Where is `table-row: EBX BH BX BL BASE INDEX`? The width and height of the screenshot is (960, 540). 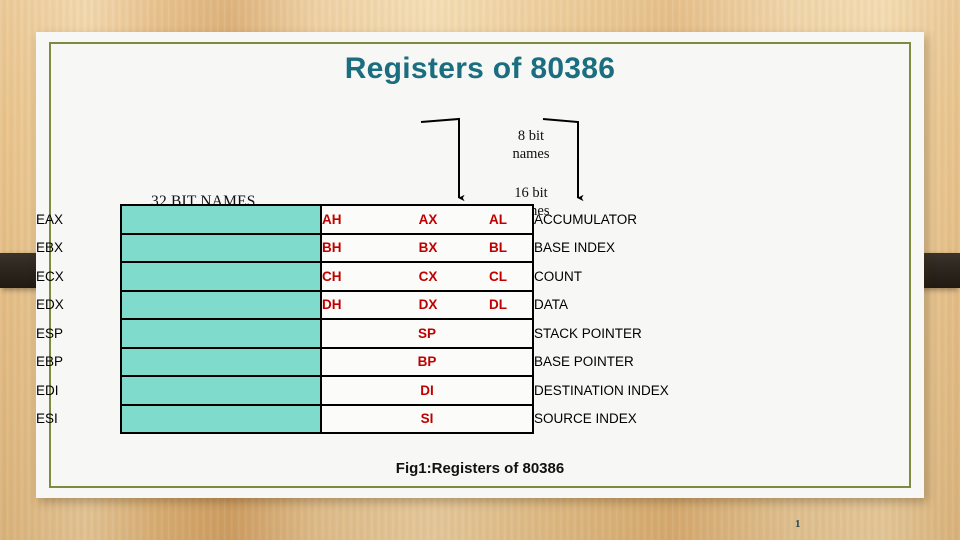 table-row: EBX BH BX BL BASE INDEX is located at coordinates (480, 247).